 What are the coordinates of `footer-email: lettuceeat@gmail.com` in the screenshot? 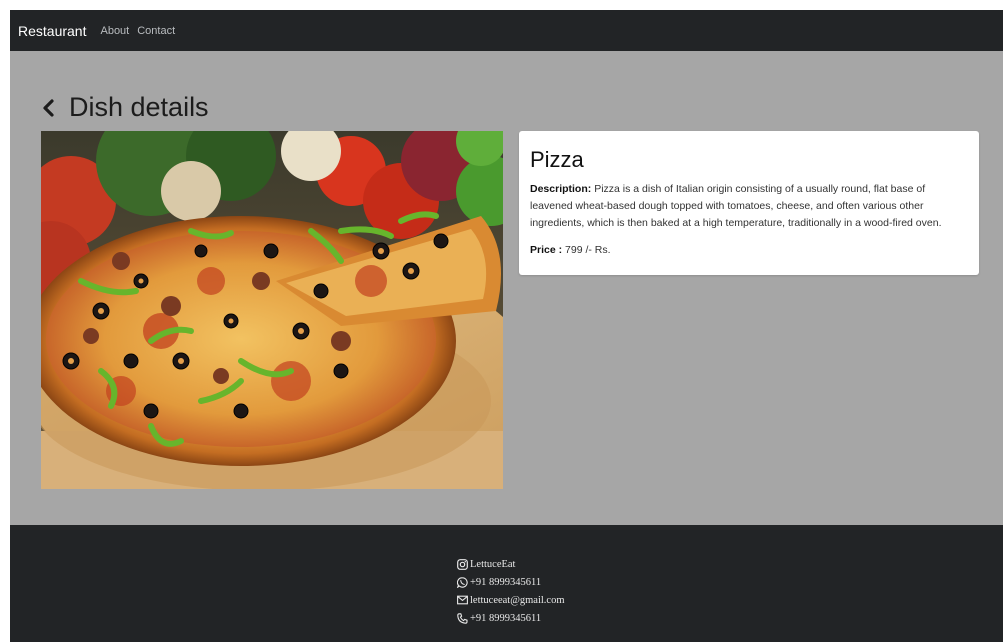 It's located at (510, 600).